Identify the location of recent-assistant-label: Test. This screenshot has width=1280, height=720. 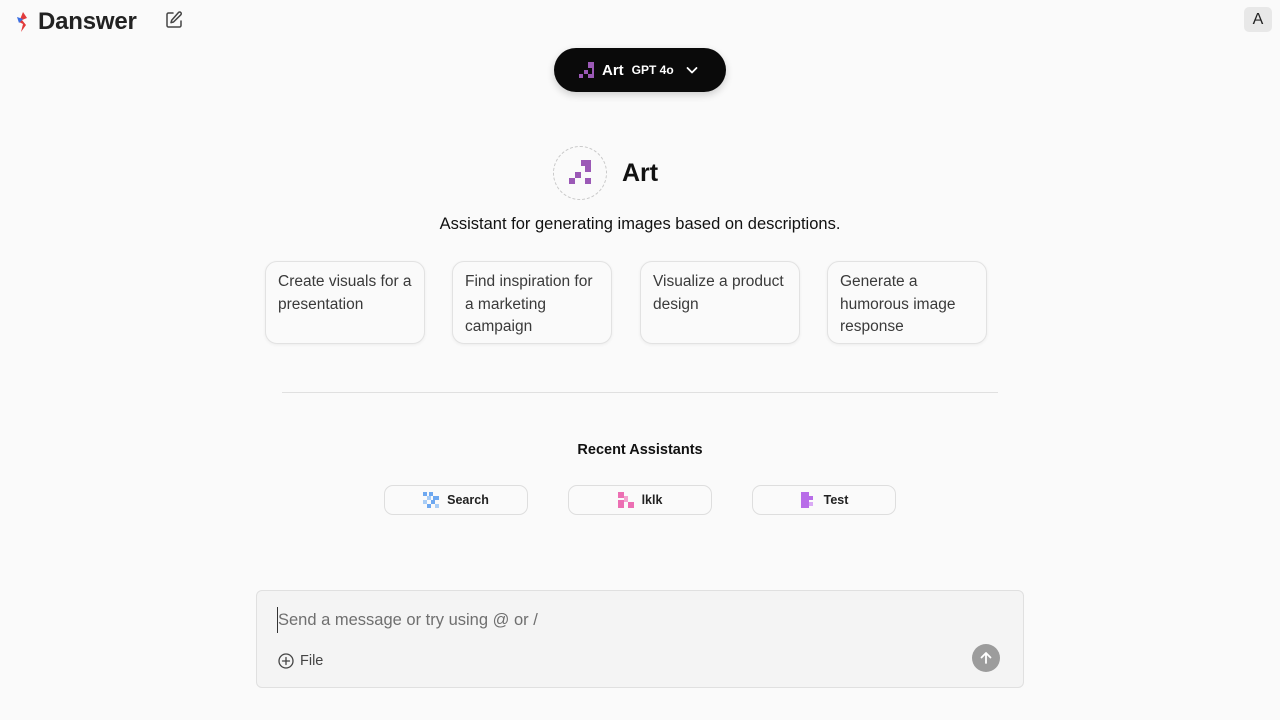
(836, 500).